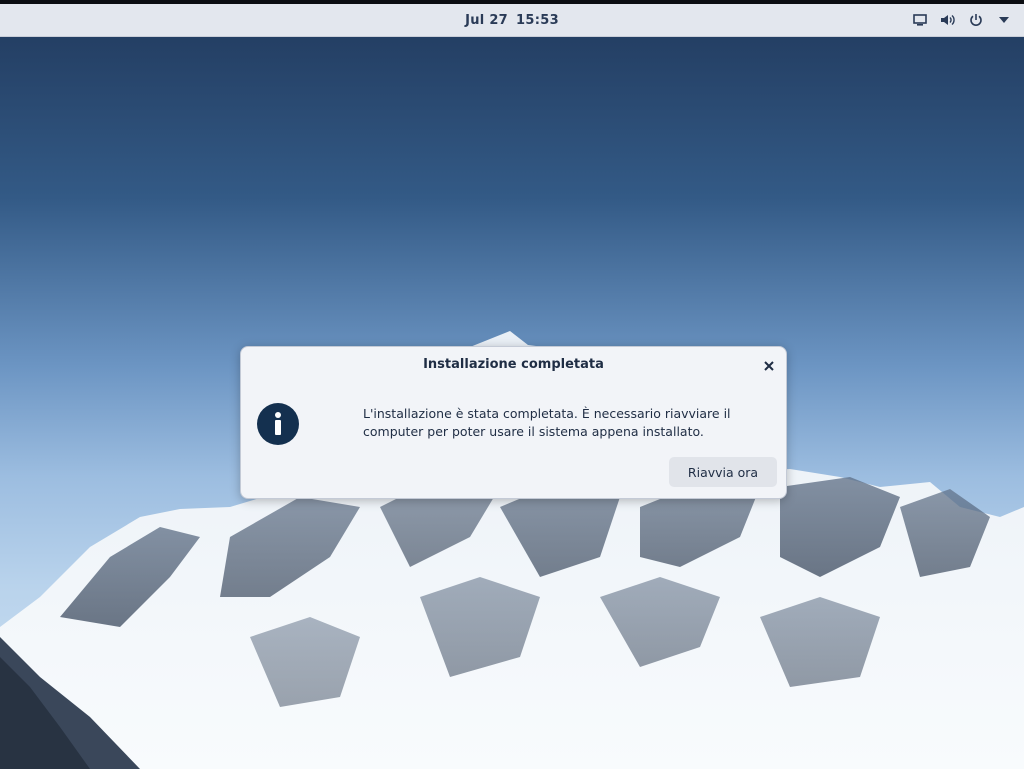 The height and width of the screenshot is (769, 1024). What do you see at coordinates (486, 20) in the screenshot?
I see `clock-date: Jul 27` at bounding box center [486, 20].